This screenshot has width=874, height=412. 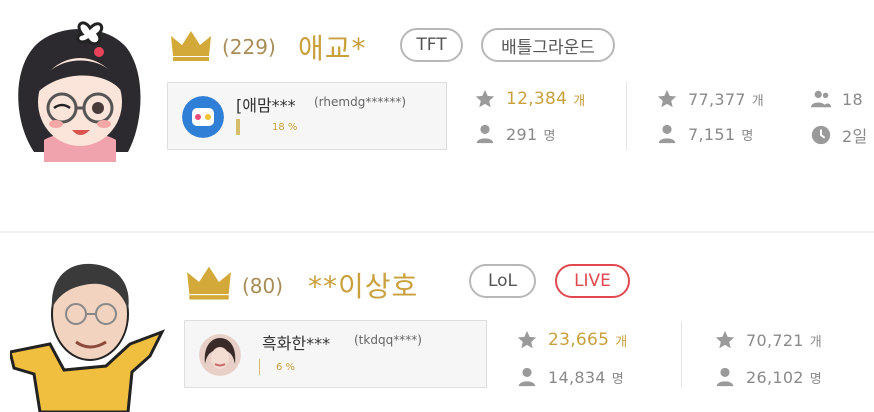 What do you see at coordinates (717, 99) in the screenshot?
I see `stat-total-stars-value: 77,377` at bounding box center [717, 99].